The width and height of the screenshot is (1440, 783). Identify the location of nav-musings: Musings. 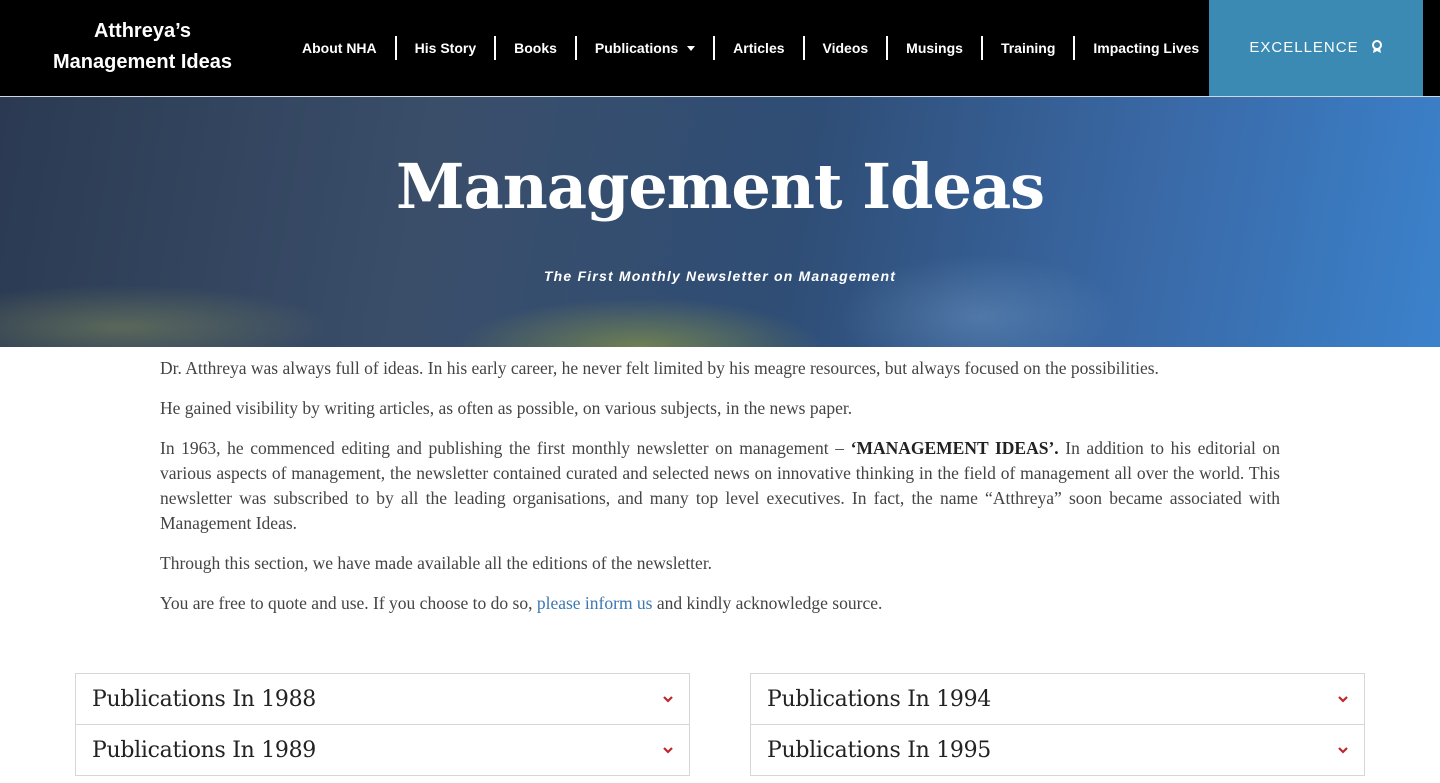
(935, 48).